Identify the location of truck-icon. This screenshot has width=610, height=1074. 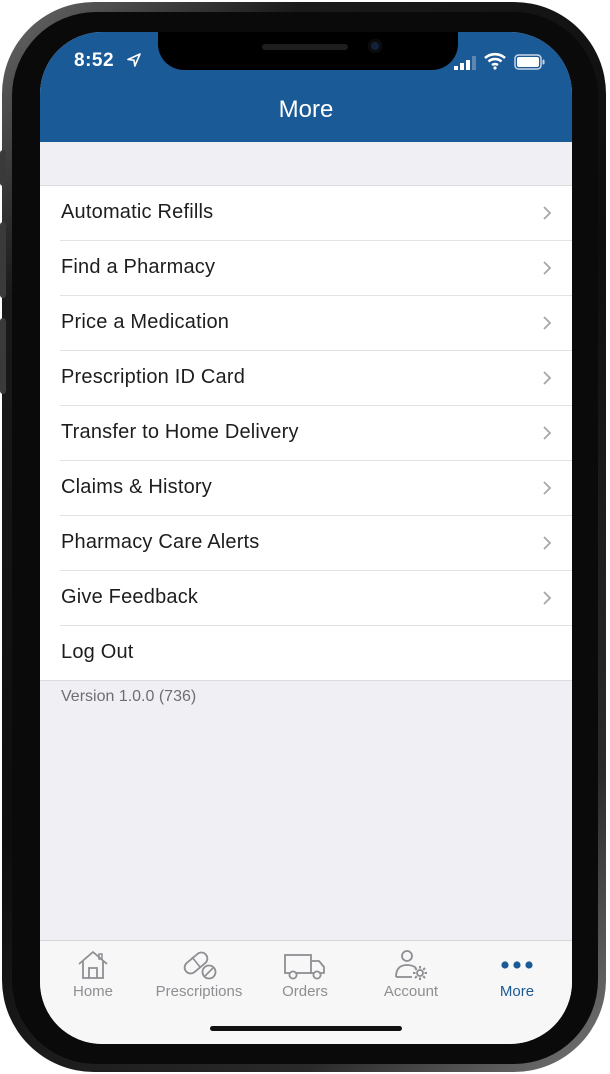
(304, 967).